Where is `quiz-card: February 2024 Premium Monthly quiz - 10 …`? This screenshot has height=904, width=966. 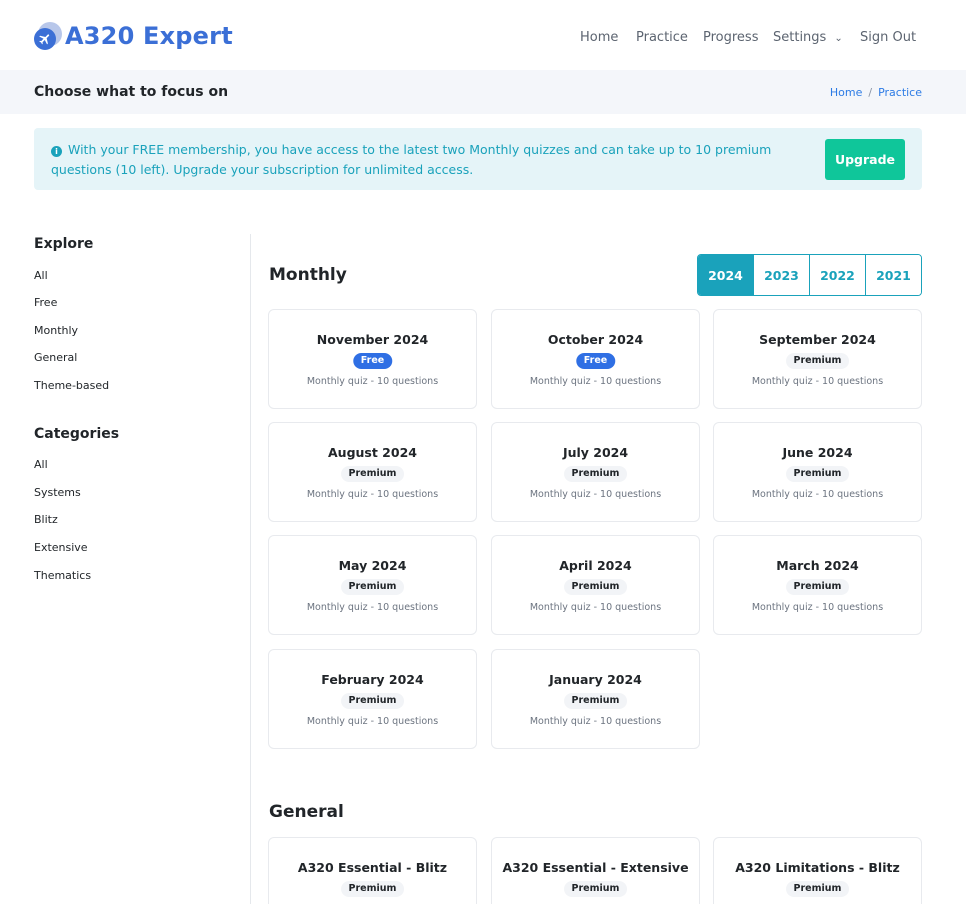
quiz-card: February 2024 Premium Monthly quiz - 10 … is located at coordinates (372, 699).